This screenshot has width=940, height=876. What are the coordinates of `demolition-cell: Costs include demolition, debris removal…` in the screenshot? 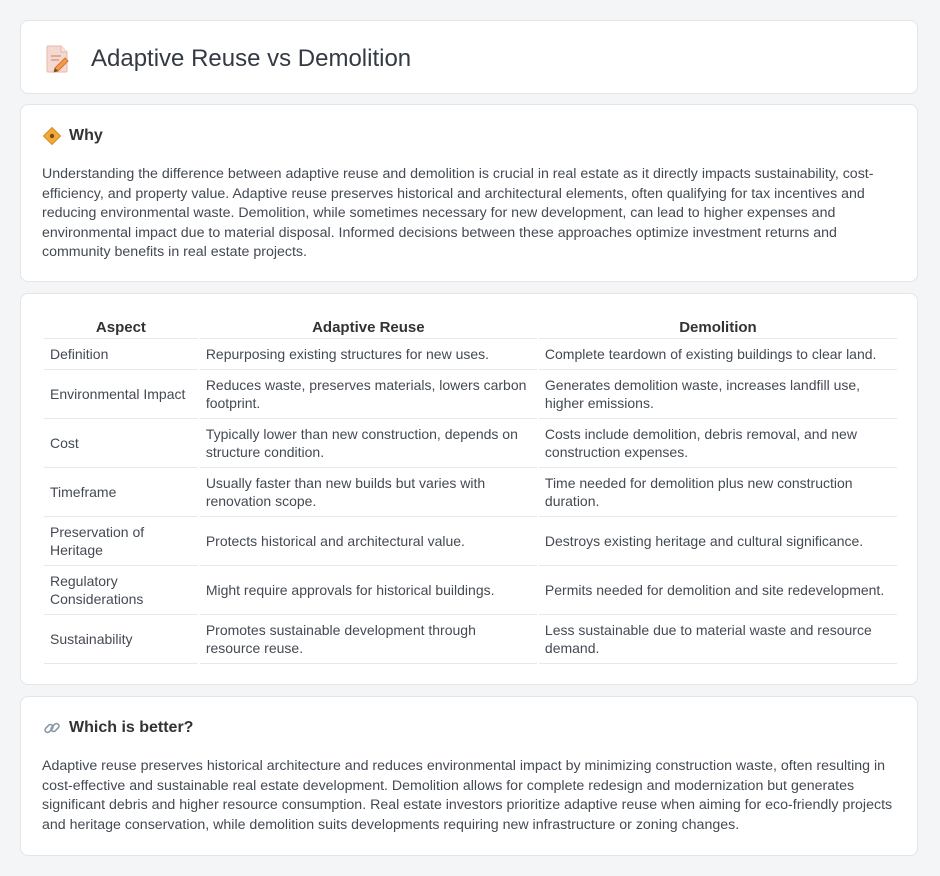 It's located at (717, 443).